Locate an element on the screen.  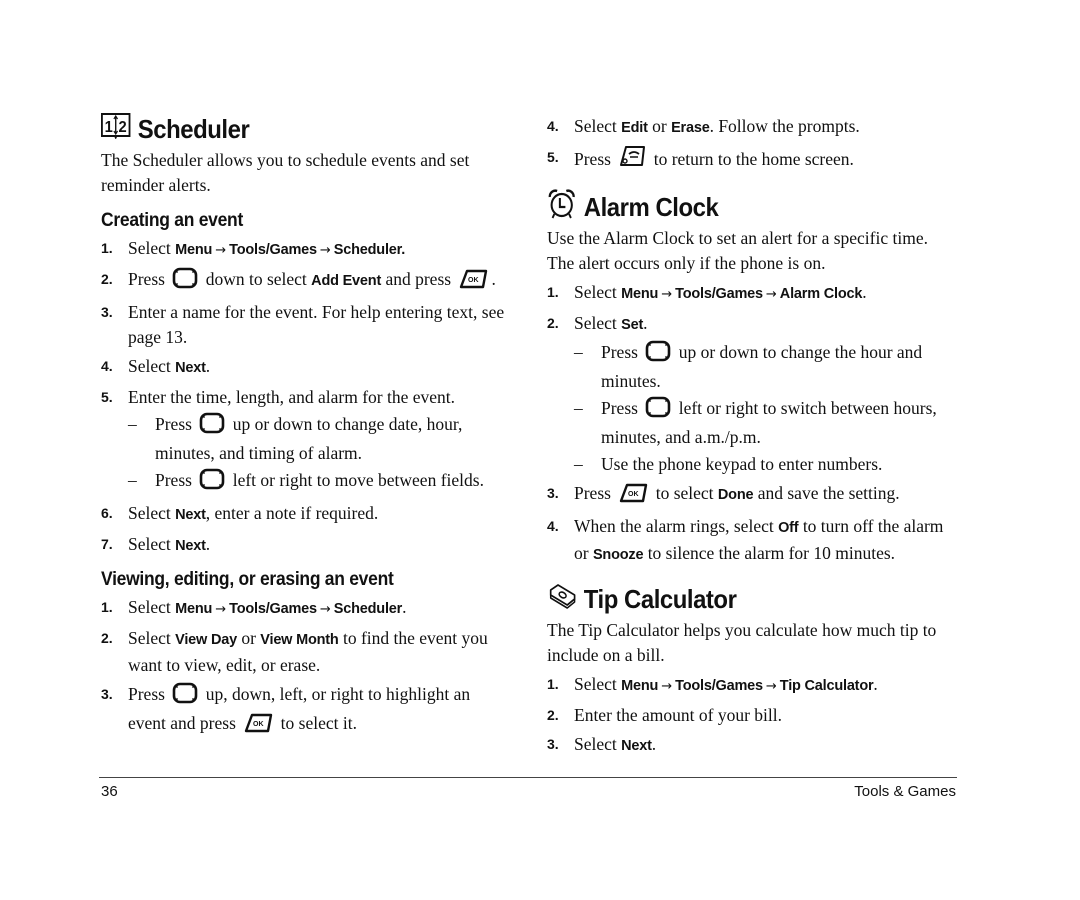
step-number: 5. is located at coordinates (553, 157).